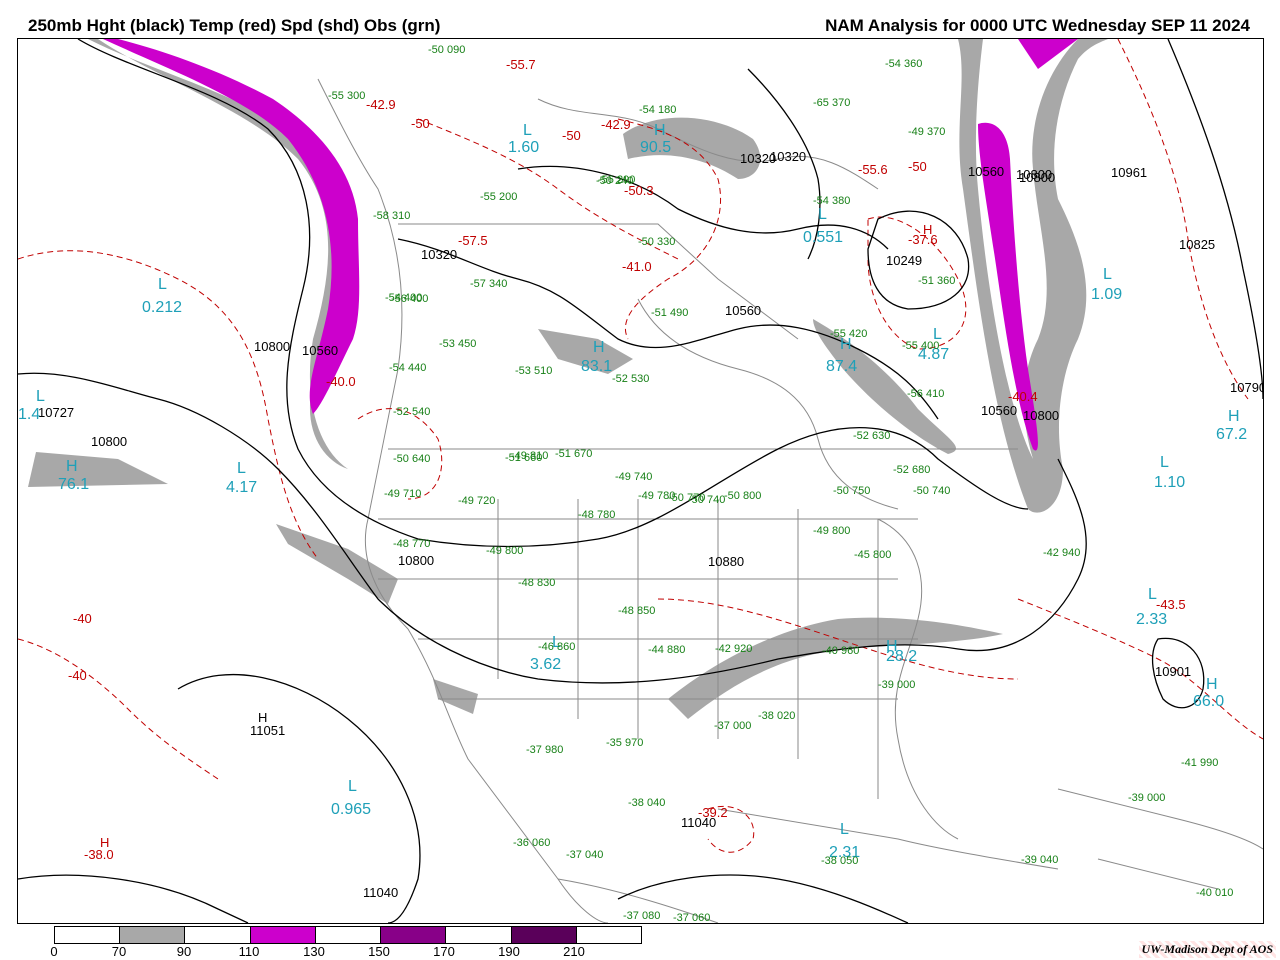  I want to click on temp-label: -41.0, so click(637, 266).